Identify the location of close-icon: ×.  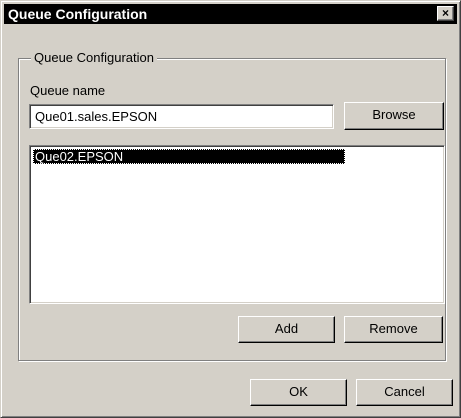
(445, 13).